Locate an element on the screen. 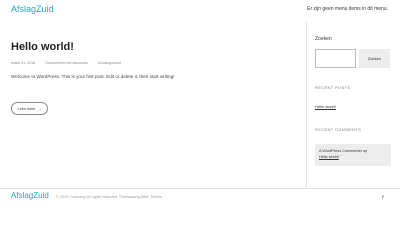  read-more-button: Lees meer → is located at coordinates (29, 108).